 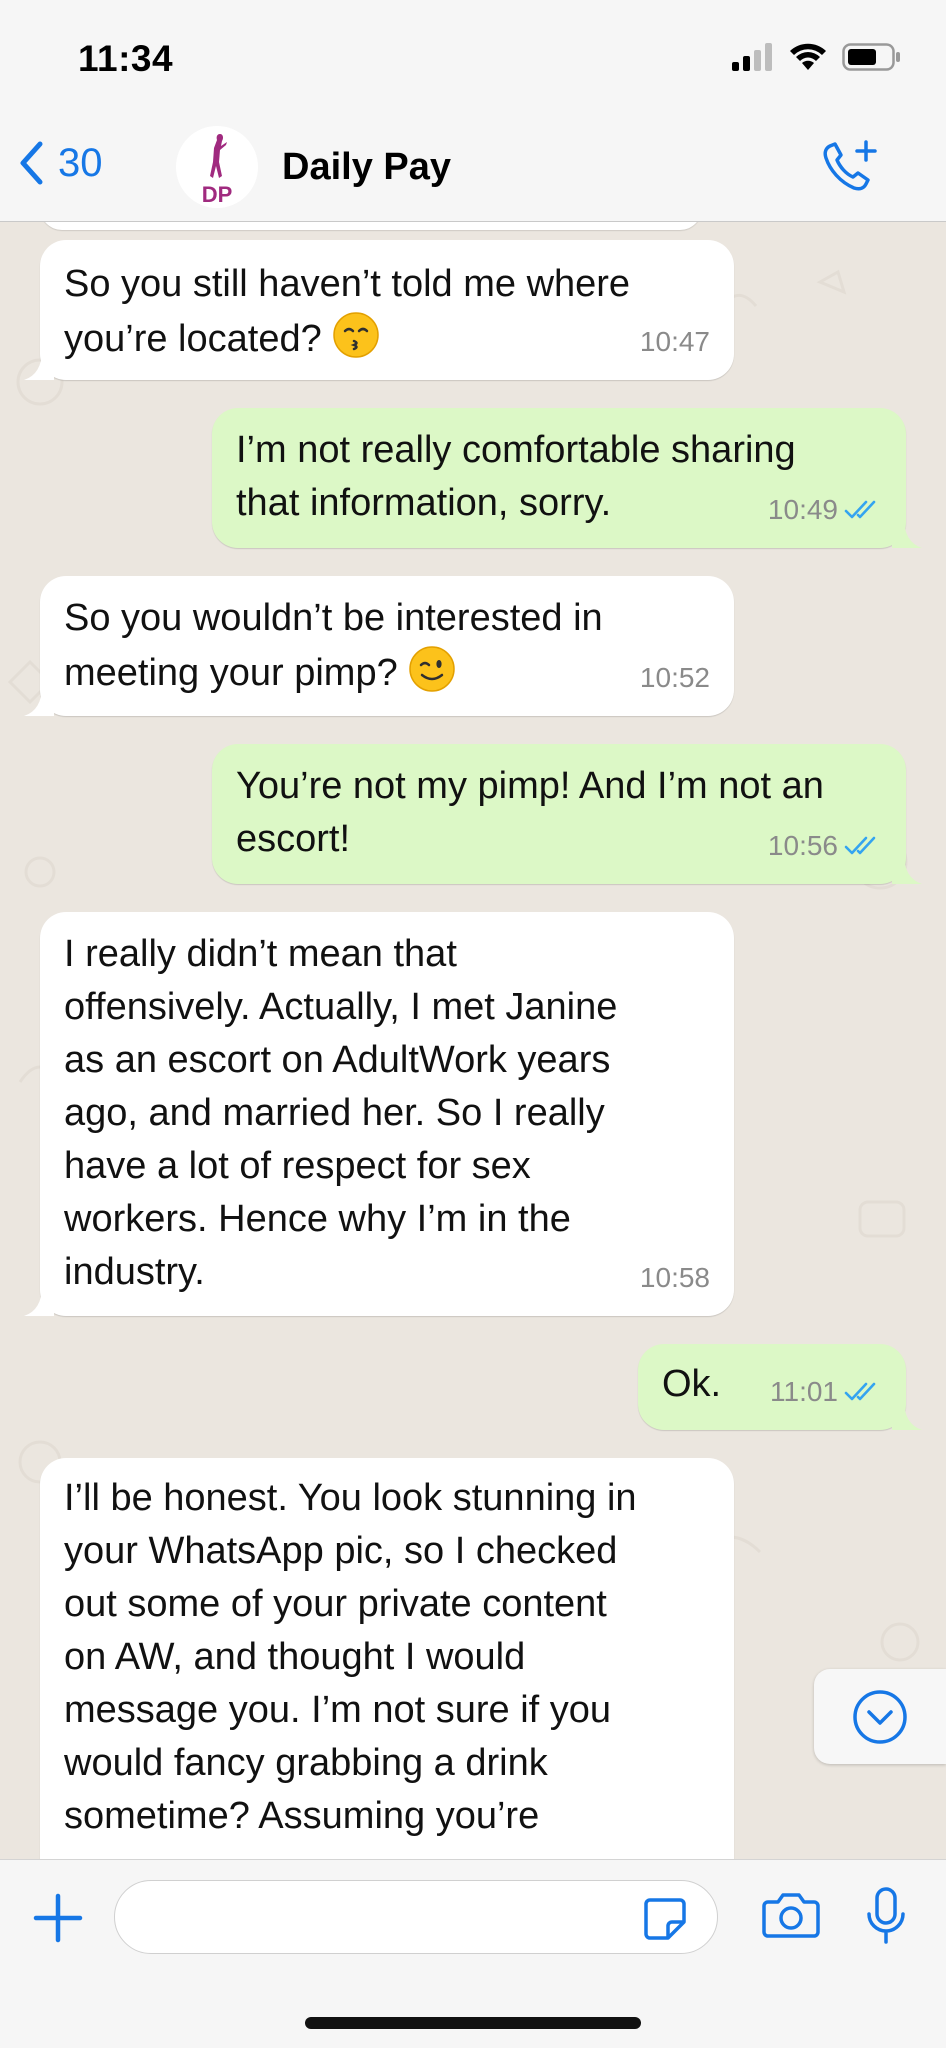 What do you see at coordinates (886, 1916) in the screenshot?
I see `microphone-icon` at bounding box center [886, 1916].